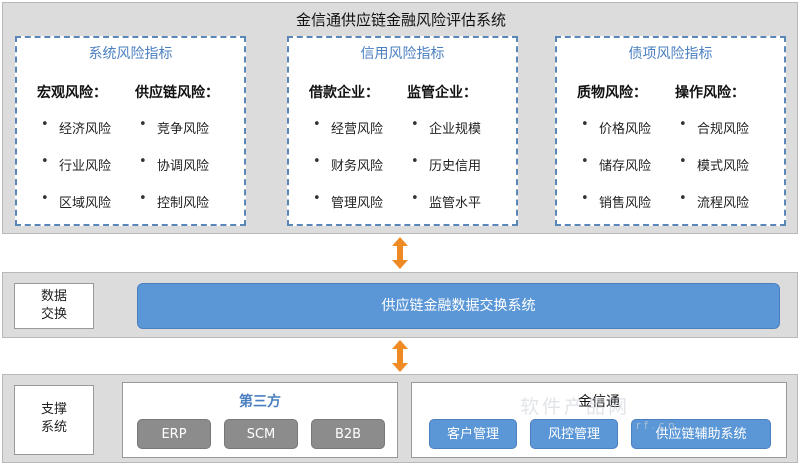 This screenshot has width=800, height=465. Describe the element at coordinates (670, 54) in the screenshot. I see `panel-title: 债项风险指标` at that location.